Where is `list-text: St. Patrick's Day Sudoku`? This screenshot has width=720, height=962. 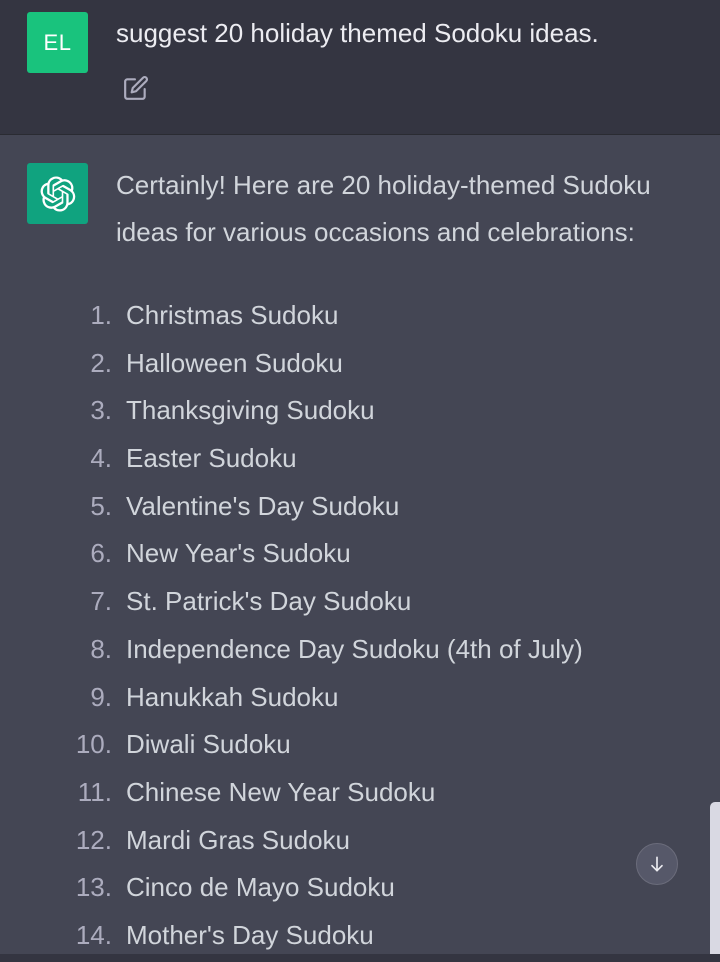
list-text: St. Patrick's Day Sudoku is located at coordinates (269, 601).